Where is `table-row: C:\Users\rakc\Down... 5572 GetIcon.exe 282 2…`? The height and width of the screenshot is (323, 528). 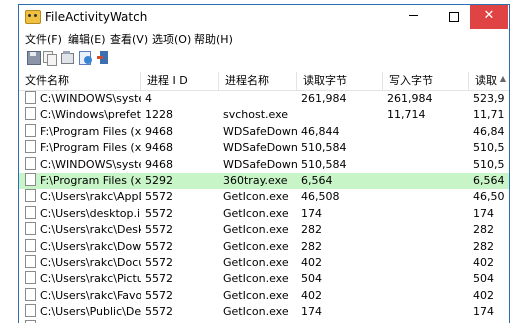 table-row: C:\Users\rakc\Down... 5572 GetIcon.exe 282 2… is located at coordinates (264, 246).